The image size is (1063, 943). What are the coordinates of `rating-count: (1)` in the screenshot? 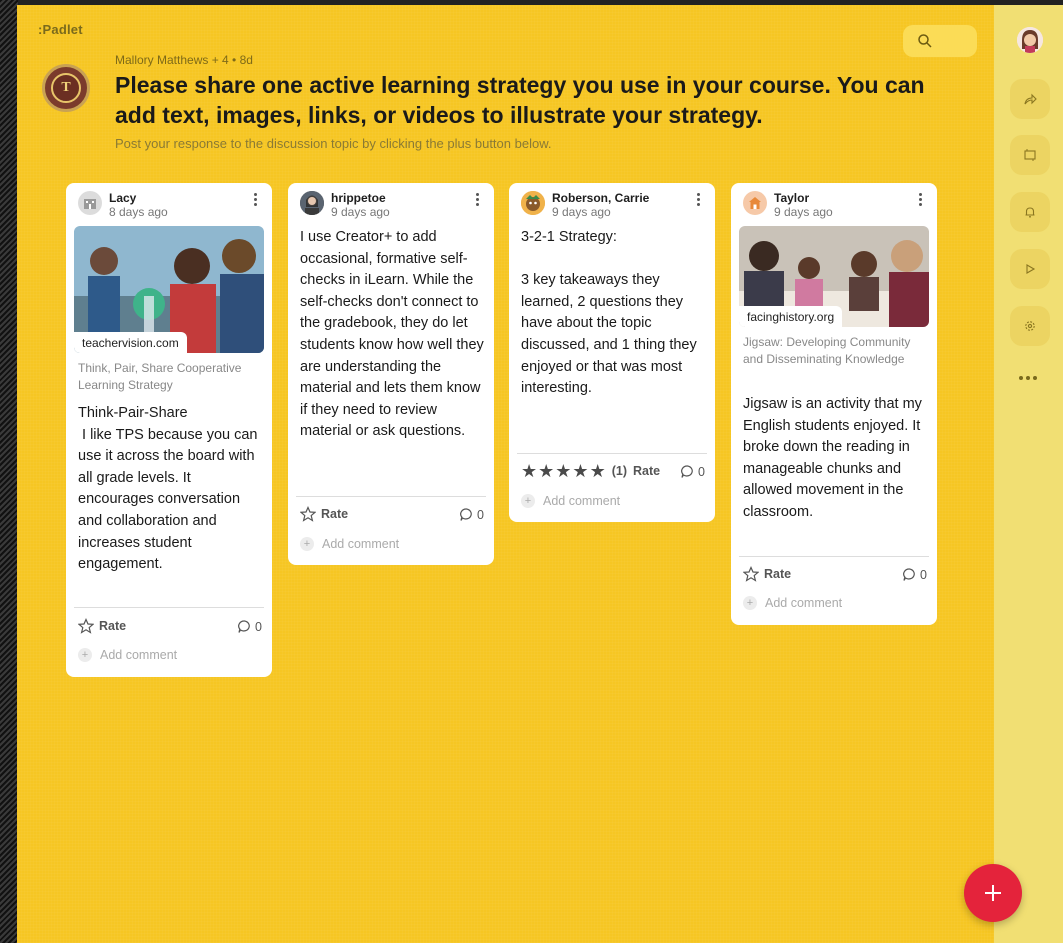 It's located at (619, 471).